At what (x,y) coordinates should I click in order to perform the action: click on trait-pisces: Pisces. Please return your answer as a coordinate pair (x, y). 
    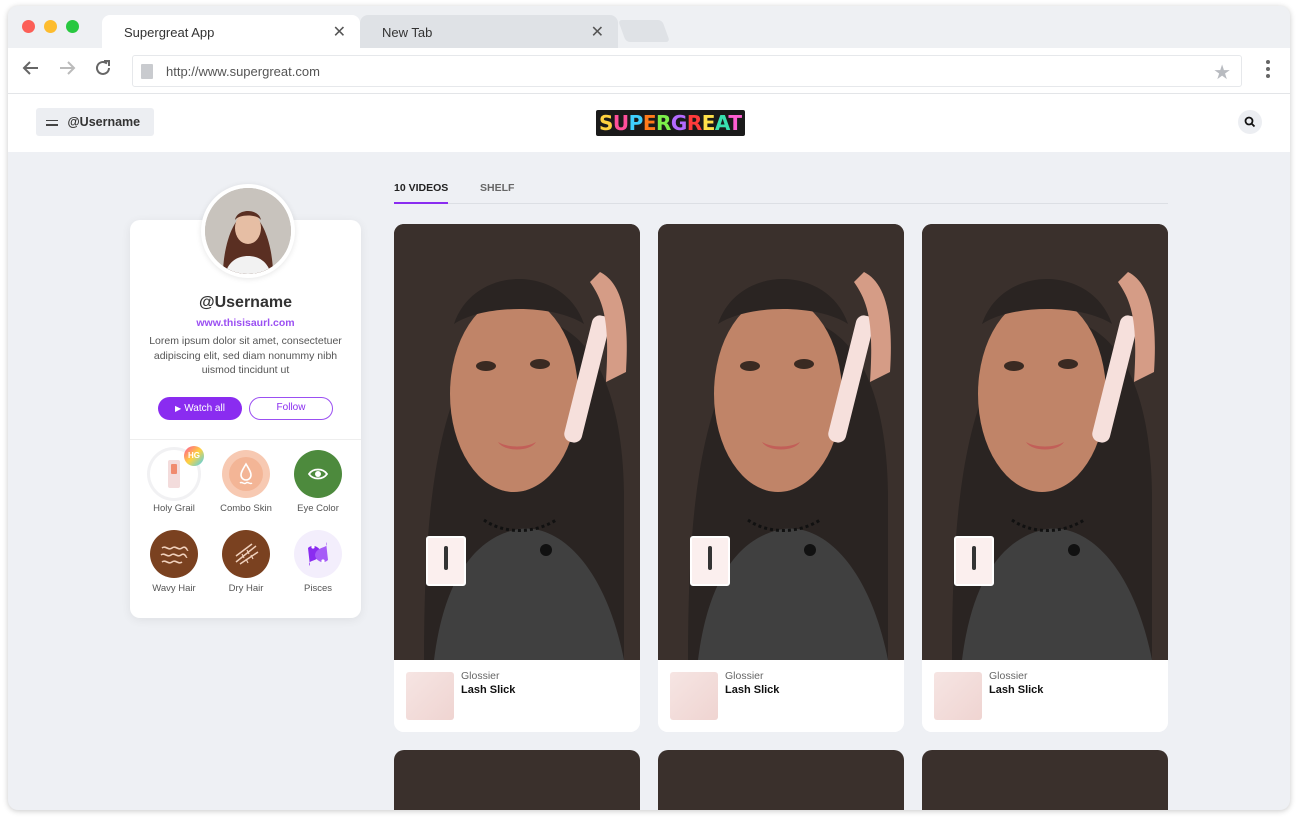
    Looking at the image, I should click on (318, 562).